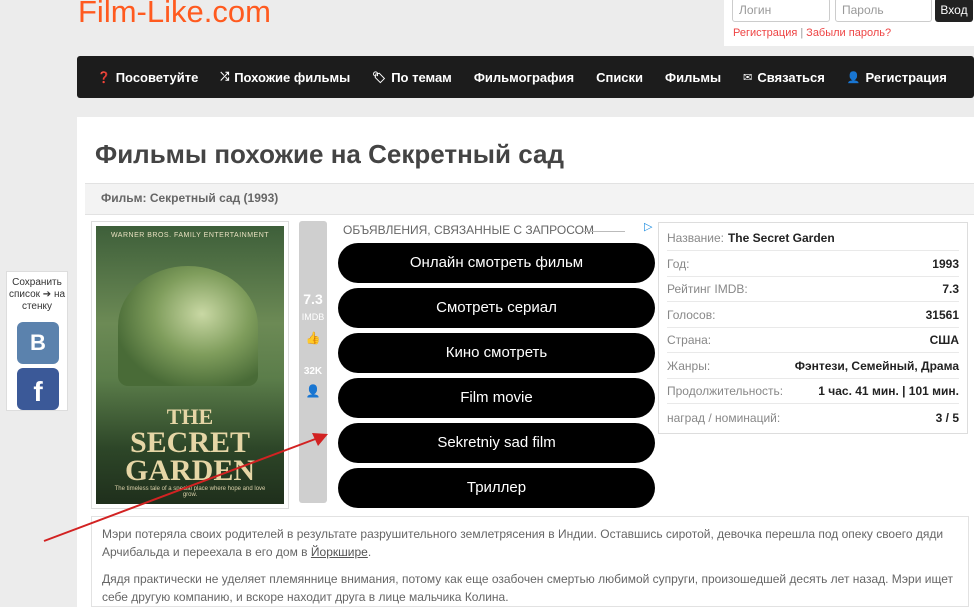 This screenshot has height=607, width=974. What do you see at coordinates (813, 417) in the screenshot?
I see `info-row: наград / номинаций: 3 / 5` at bounding box center [813, 417].